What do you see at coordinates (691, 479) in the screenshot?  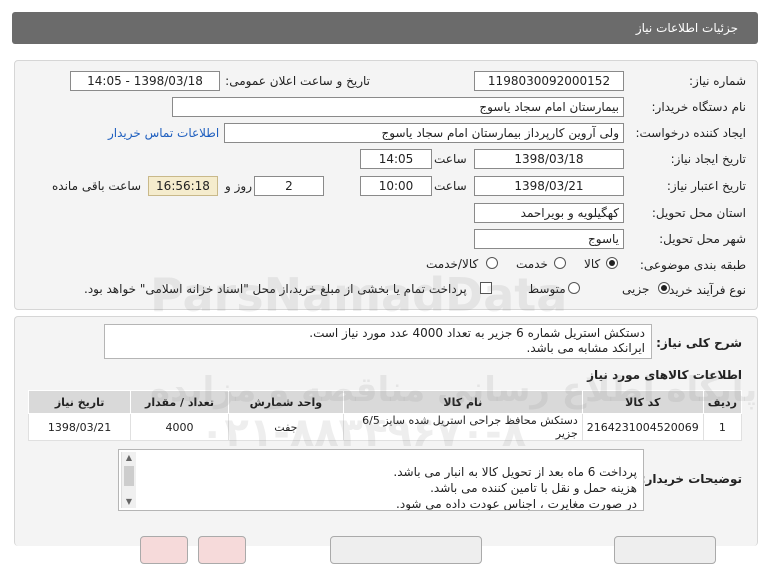 I see `buyer-notes-label: توضیحات خریدار:` at bounding box center [691, 479].